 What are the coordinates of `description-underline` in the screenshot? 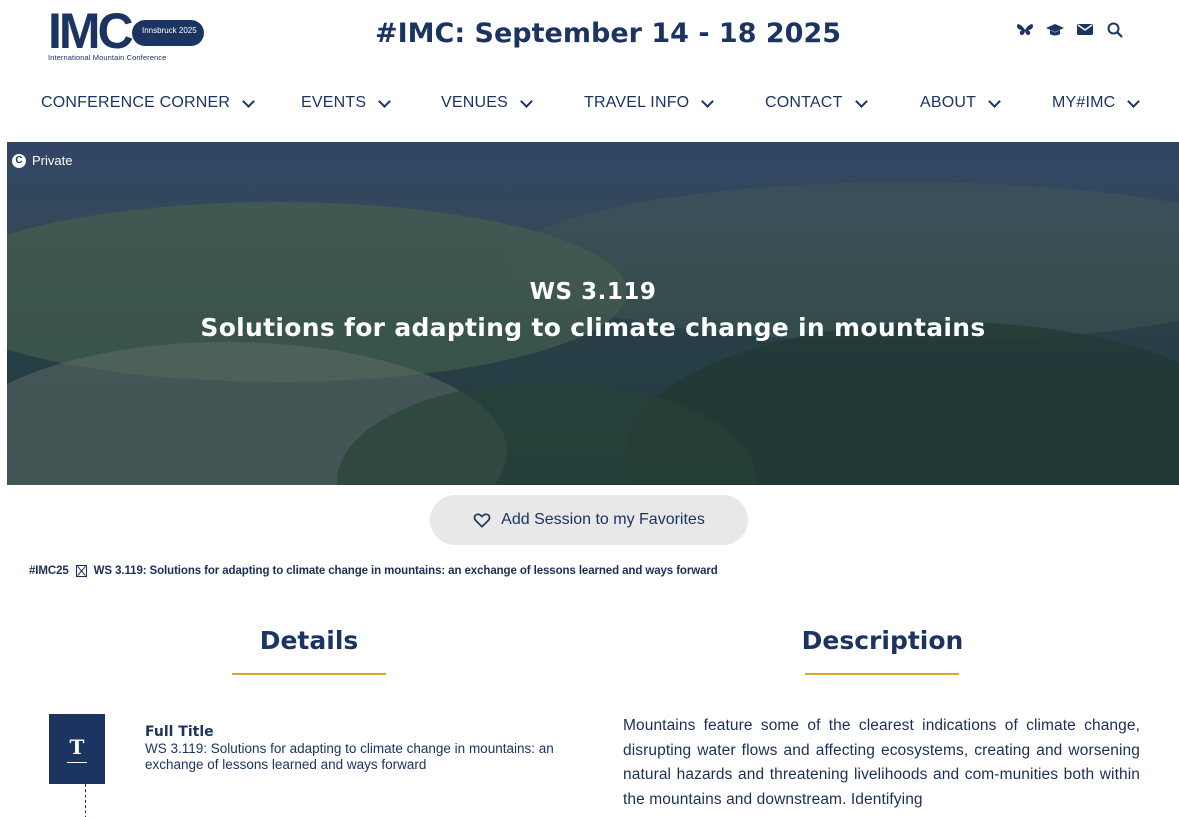 It's located at (882, 674).